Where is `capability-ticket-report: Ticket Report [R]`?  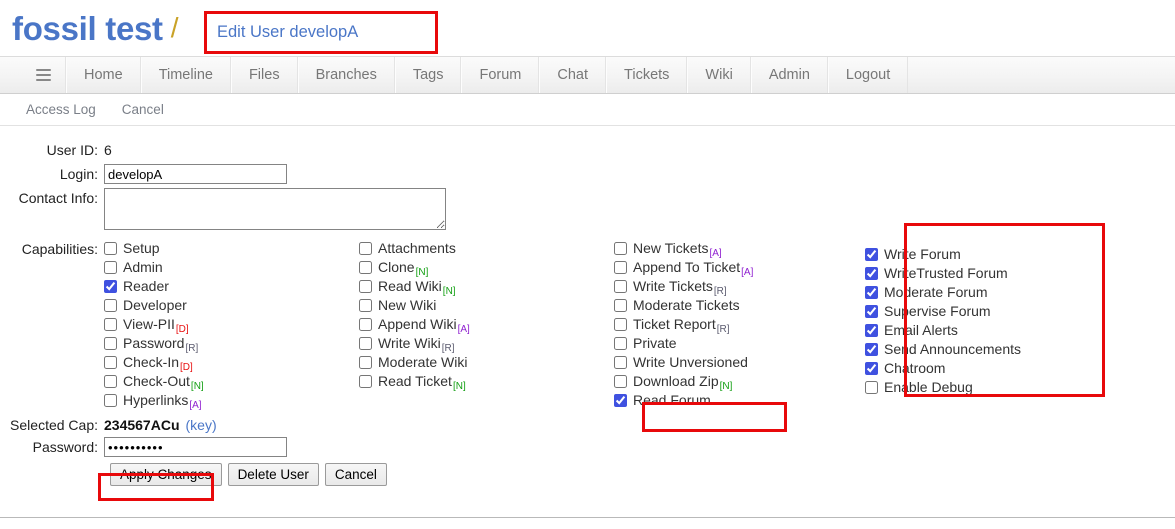
capability-ticket-report: Ticket Report [R] is located at coordinates (731, 325).